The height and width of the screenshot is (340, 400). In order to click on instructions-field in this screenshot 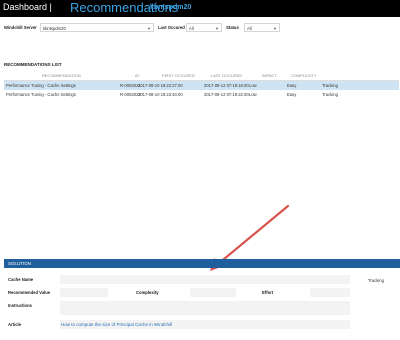, I will do `click(205, 308)`.